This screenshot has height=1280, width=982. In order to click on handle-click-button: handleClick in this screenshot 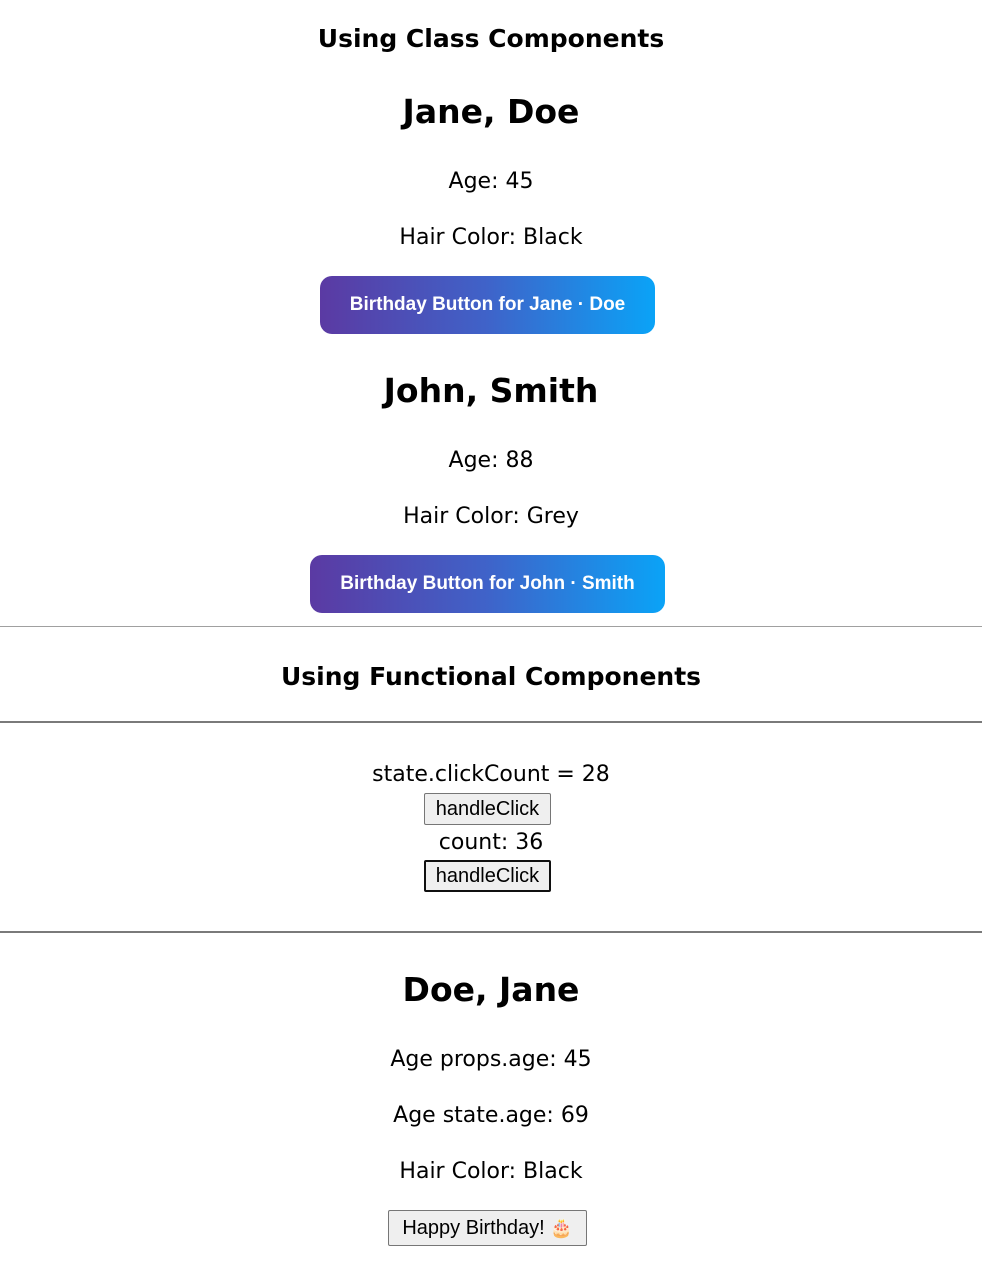, I will do `click(487, 809)`.